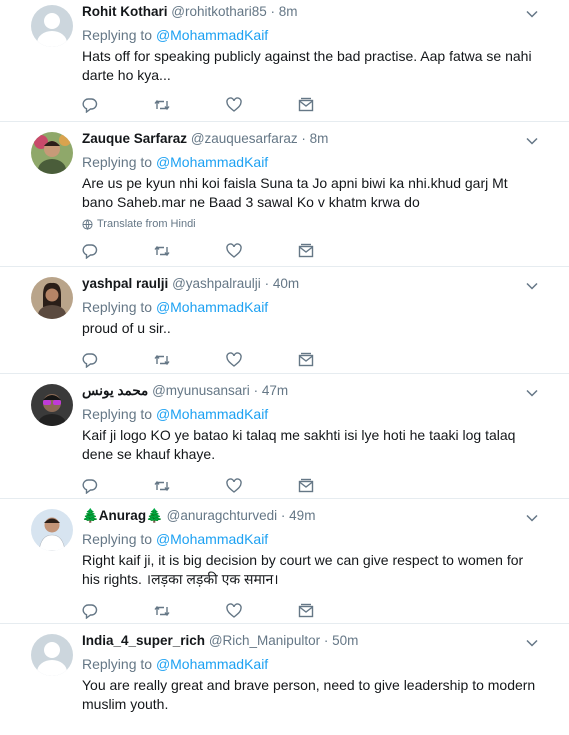  I want to click on timestamp: 50m, so click(345, 640).